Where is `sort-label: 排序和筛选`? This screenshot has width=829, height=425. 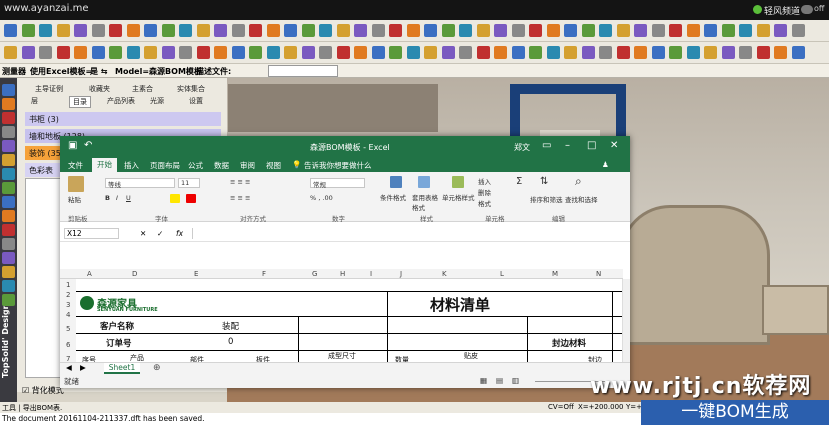 sort-label: 排序和筛选 is located at coordinates (546, 199).